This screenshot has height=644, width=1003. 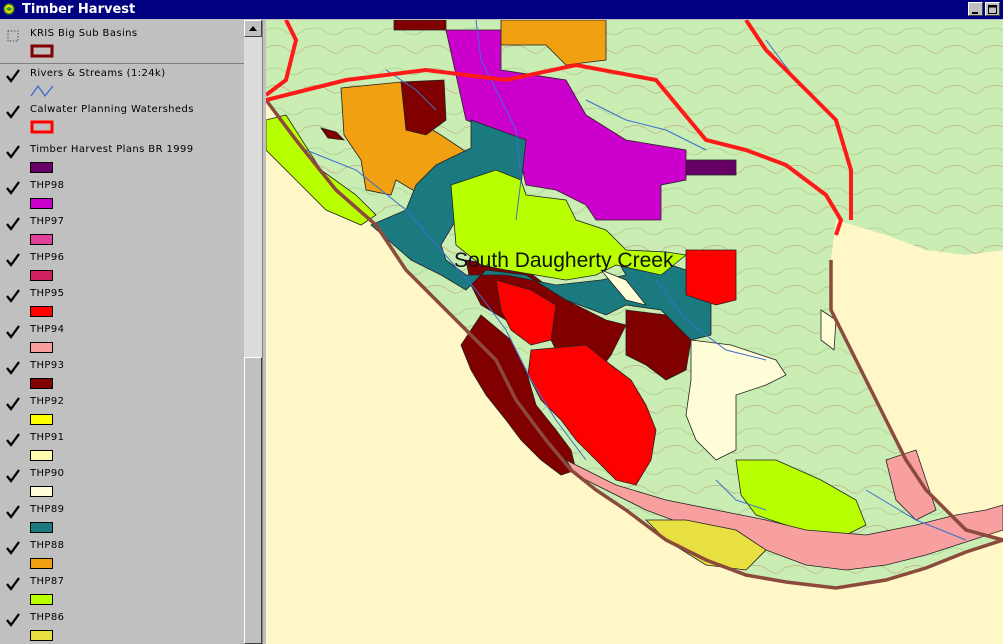 I want to click on scroll-thumb, so click(x=253, y=500).